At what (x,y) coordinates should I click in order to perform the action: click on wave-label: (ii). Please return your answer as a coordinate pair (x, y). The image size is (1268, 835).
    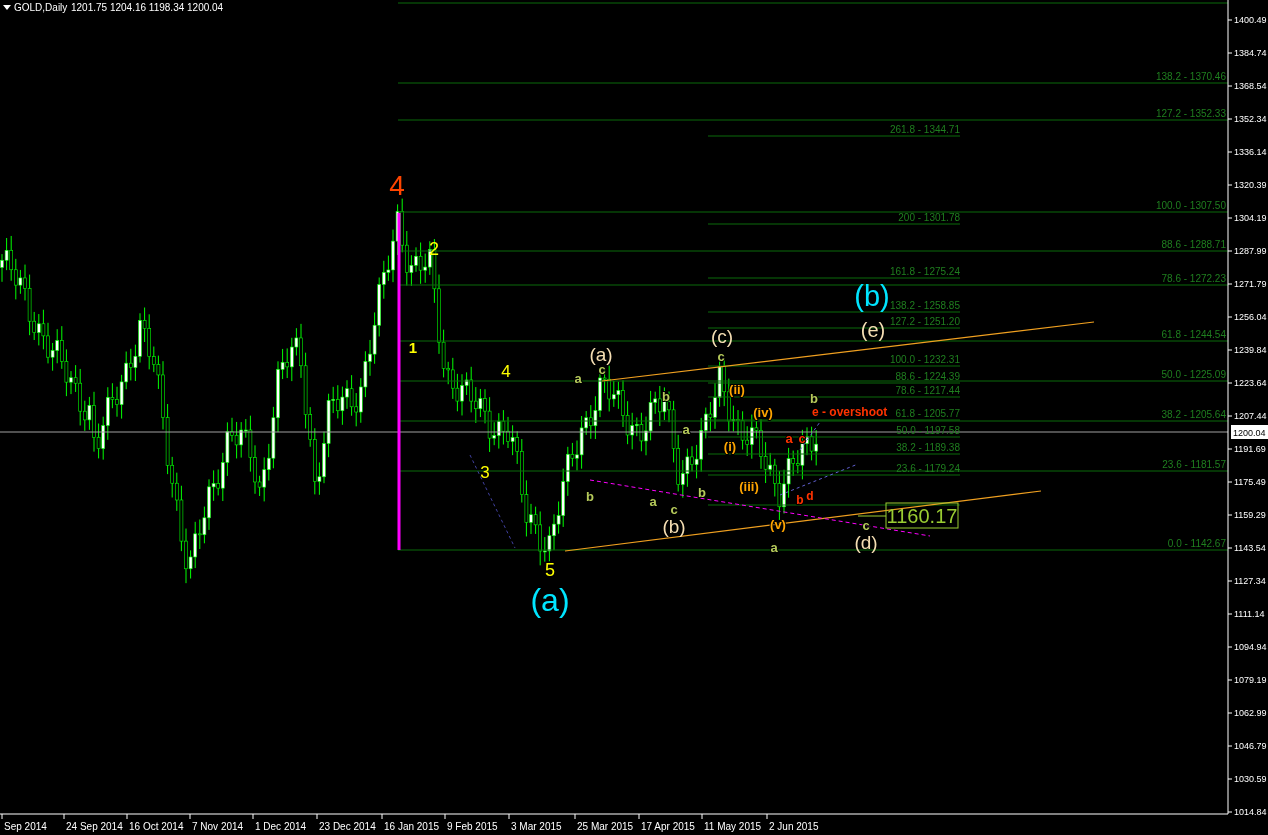
    Looking at the image, I should click on (737, 389).